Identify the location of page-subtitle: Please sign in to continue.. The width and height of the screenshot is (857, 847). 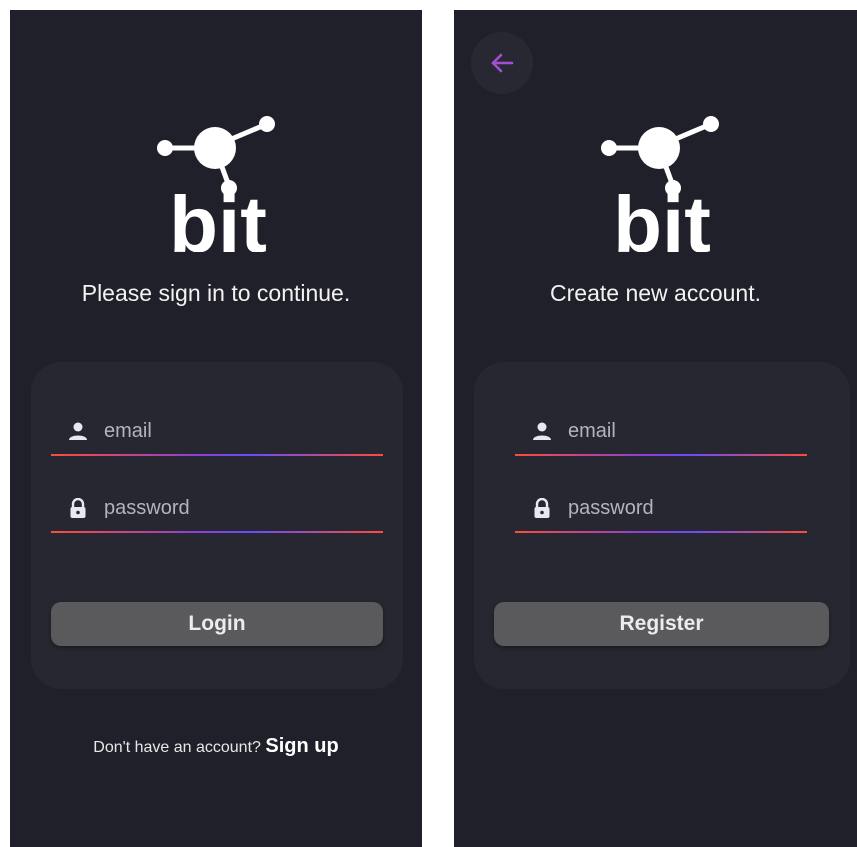
(216, 293).